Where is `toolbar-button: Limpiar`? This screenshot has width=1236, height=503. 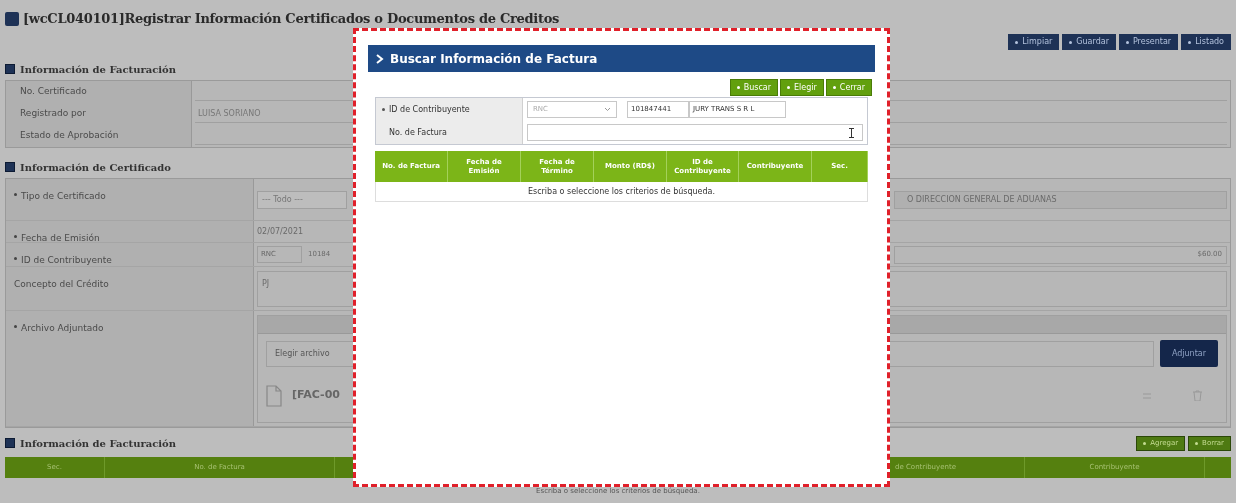 toolbar-button: Limpiar is located at coordinates (1034, 42).